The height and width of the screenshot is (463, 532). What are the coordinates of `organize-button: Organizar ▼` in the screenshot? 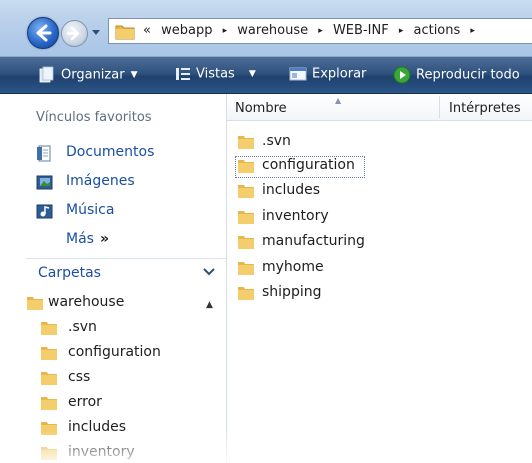 It's located at (87, 76).